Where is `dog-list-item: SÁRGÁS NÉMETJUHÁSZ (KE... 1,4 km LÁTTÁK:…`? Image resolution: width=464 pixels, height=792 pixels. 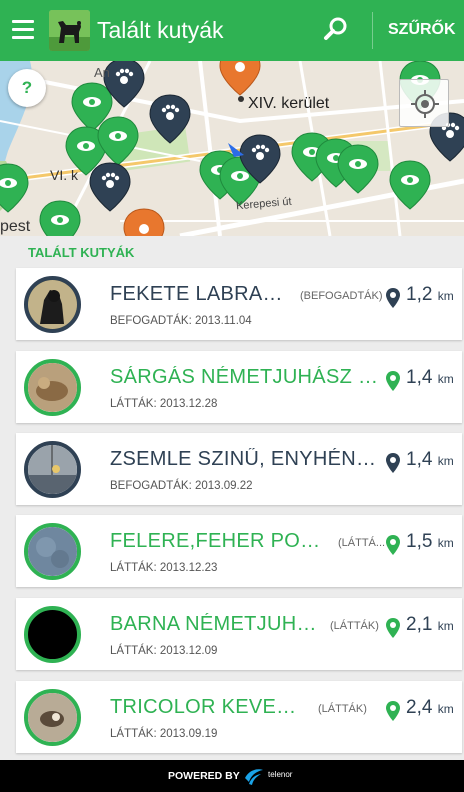
dog-list-item: SÁRGÁS NÉMETJUHÁSZ (KE... 1,4 km LÁTTÁK:… is located at coordinates (239, 387).